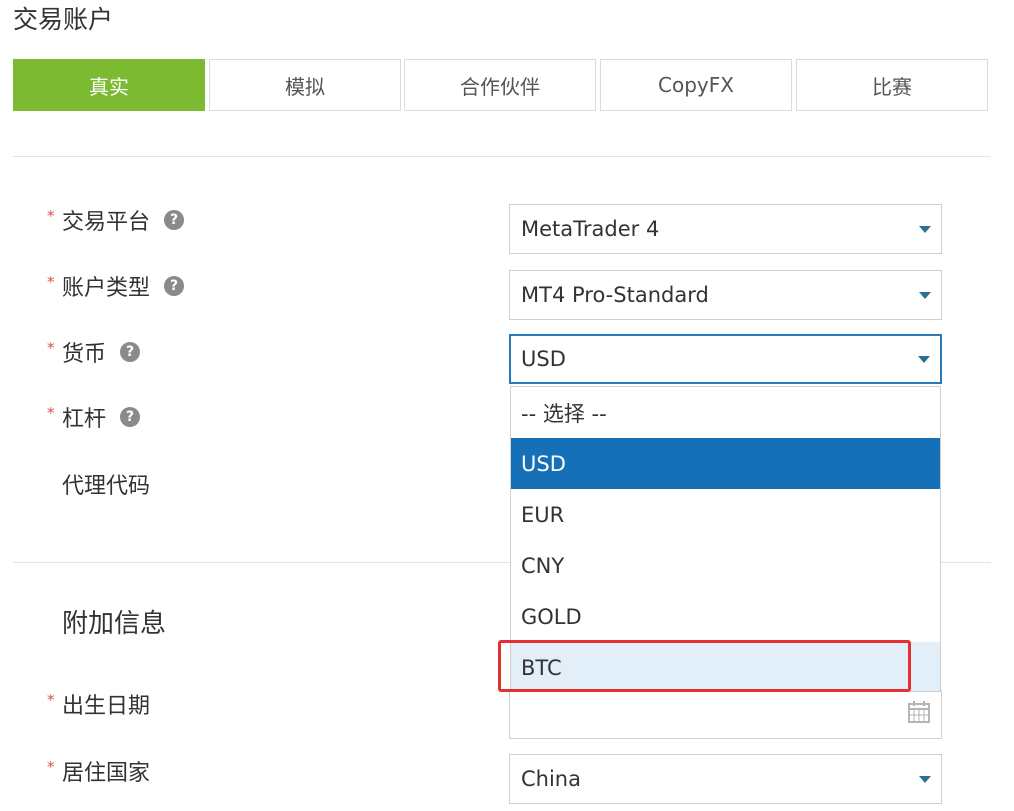 The image size is (1014, 811). I want to click on birth-date-label-row: * 出生日期, so click(98, 704).